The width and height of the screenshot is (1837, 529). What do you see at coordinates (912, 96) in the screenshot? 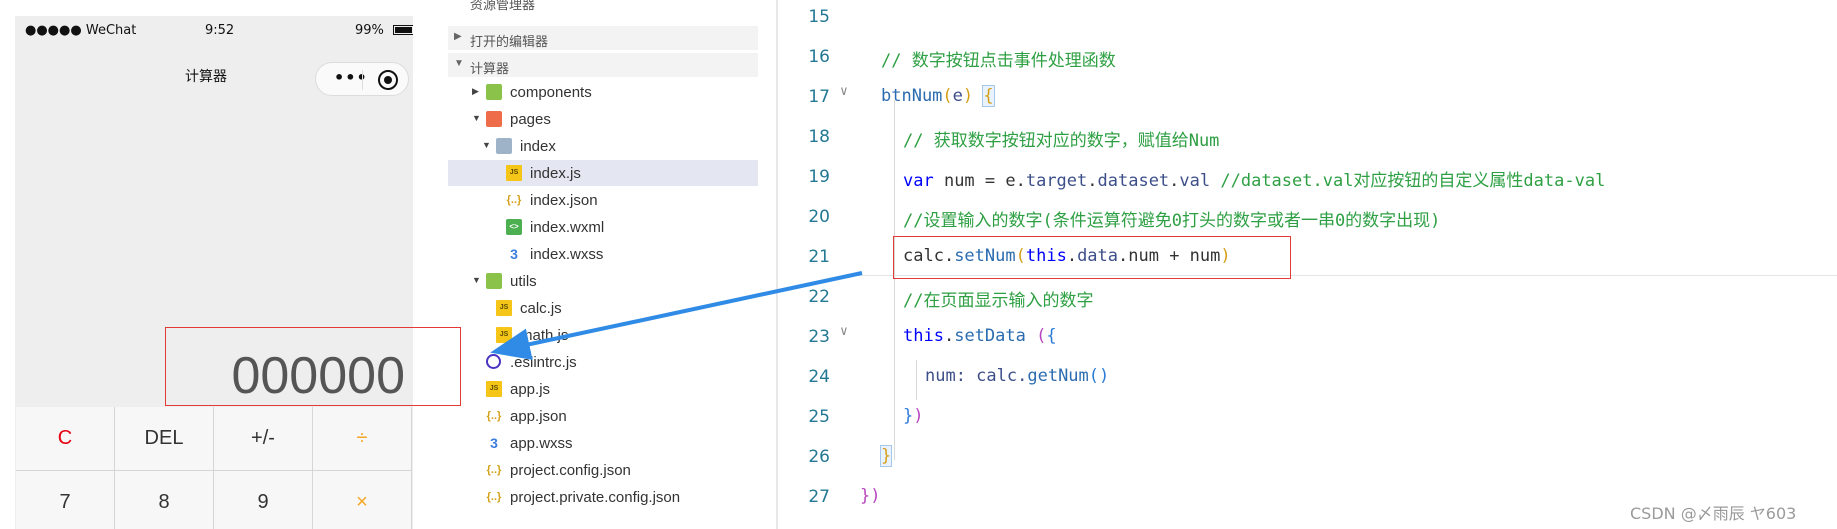
I see `code-token: btnNum` at bounding box center [912, 96].